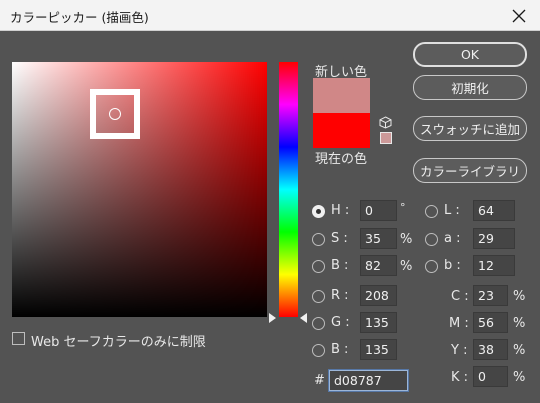 Image resolution: width=540 pixels, height=403 pixels. I want to click on ok-button: OK, so click(470, 54).